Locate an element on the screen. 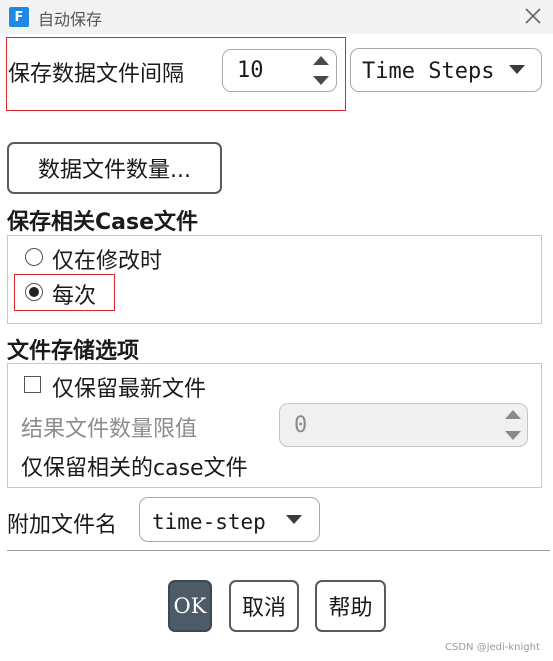 The image size is (553, 661). help-label: 帮助 is located at coordinates (350, 608).